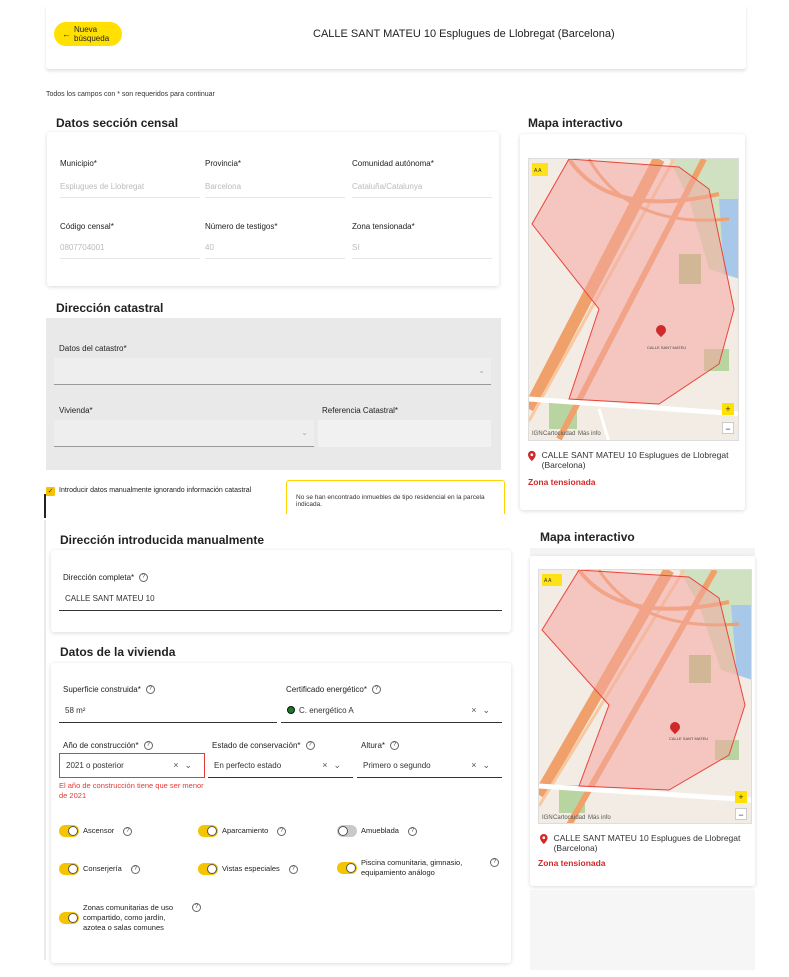 This screenshot has width=789, height=977. What do you see at coordinates (95, 765) in the screenshot?
I see `anio-value: 2021 o posterior` at bounding box center [95, 765].